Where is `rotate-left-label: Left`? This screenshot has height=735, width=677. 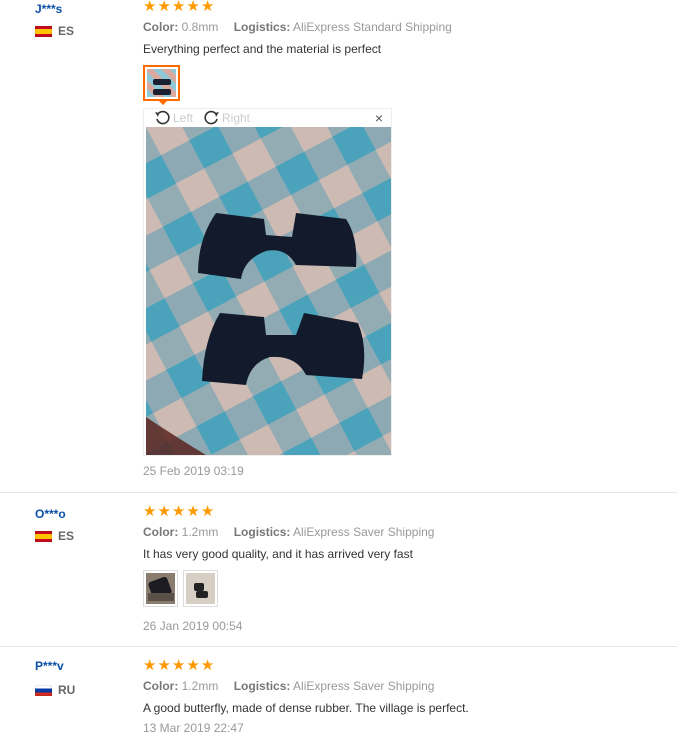 rotate-left-label: Left is located at coordinates (183, 117).